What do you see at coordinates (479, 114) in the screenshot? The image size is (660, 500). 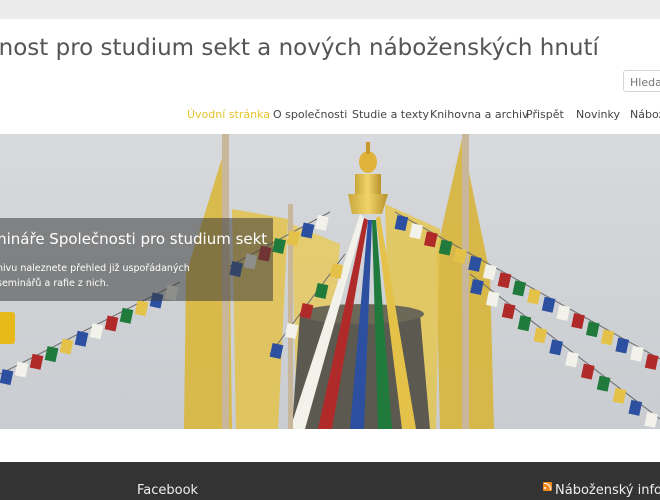 I see `nav-item-library: Knihovna a archiv` at bounding box center [479, 114].